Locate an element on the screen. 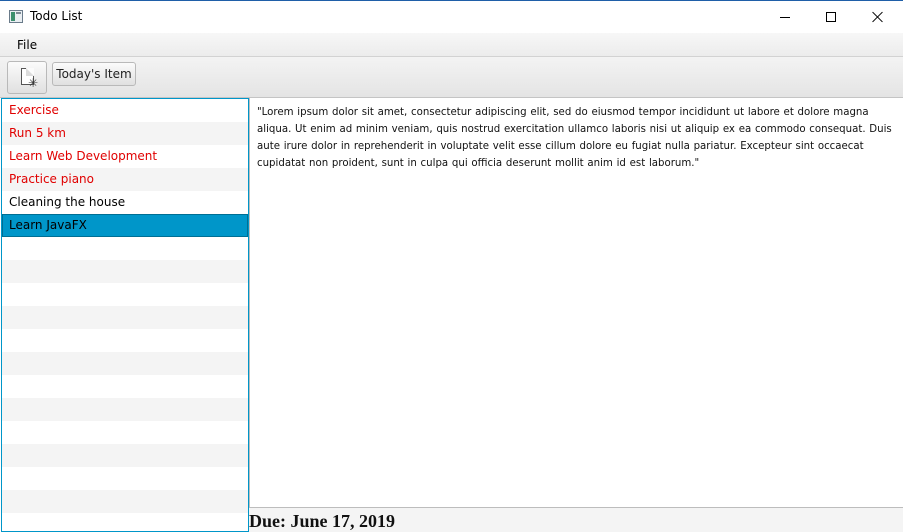 The image size is (903, 532). maximize-button is located at coordinates (831, 17).